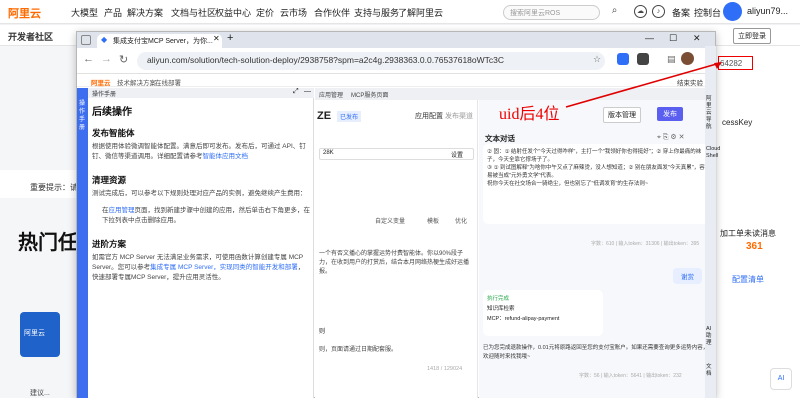 The width and height of the screenshot is (800, 398). Describe the element at coordinates (649, 38) in the screenshot. I see `minimize-icon: —` at that location.